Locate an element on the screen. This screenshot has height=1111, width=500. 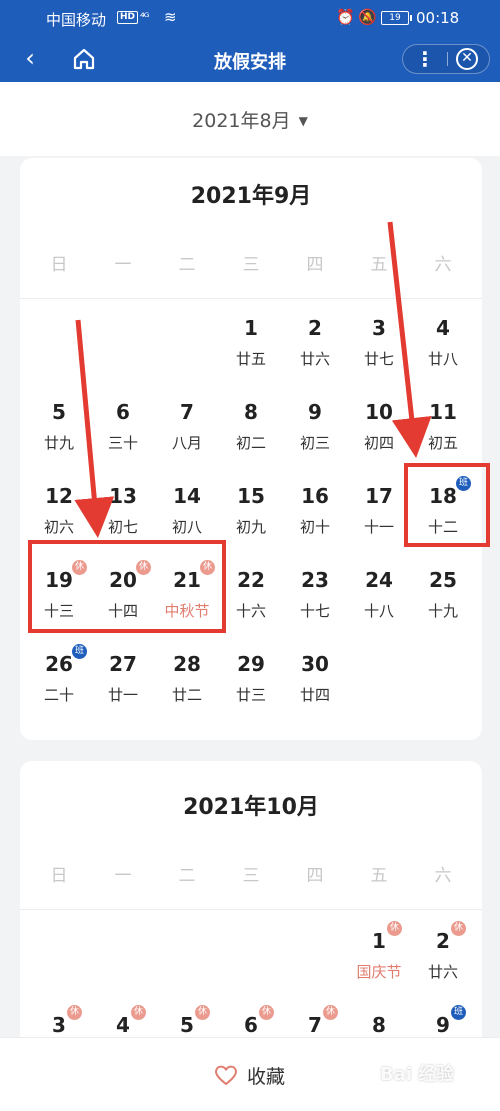
calendar-day: 17 十一 is located at coordinates (379, 526).